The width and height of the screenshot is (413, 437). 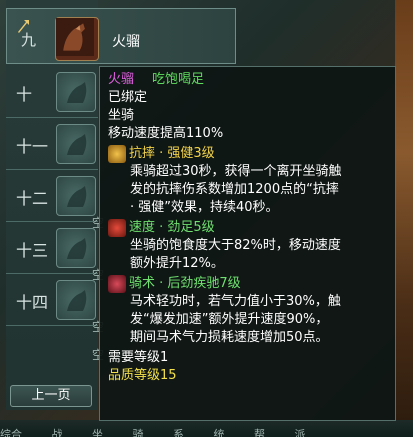 What do you see at coordinates (177, 263) in the screenshot?
I see `skill-desc-line: 额外提升12%。` at bounding box center [177, 263].